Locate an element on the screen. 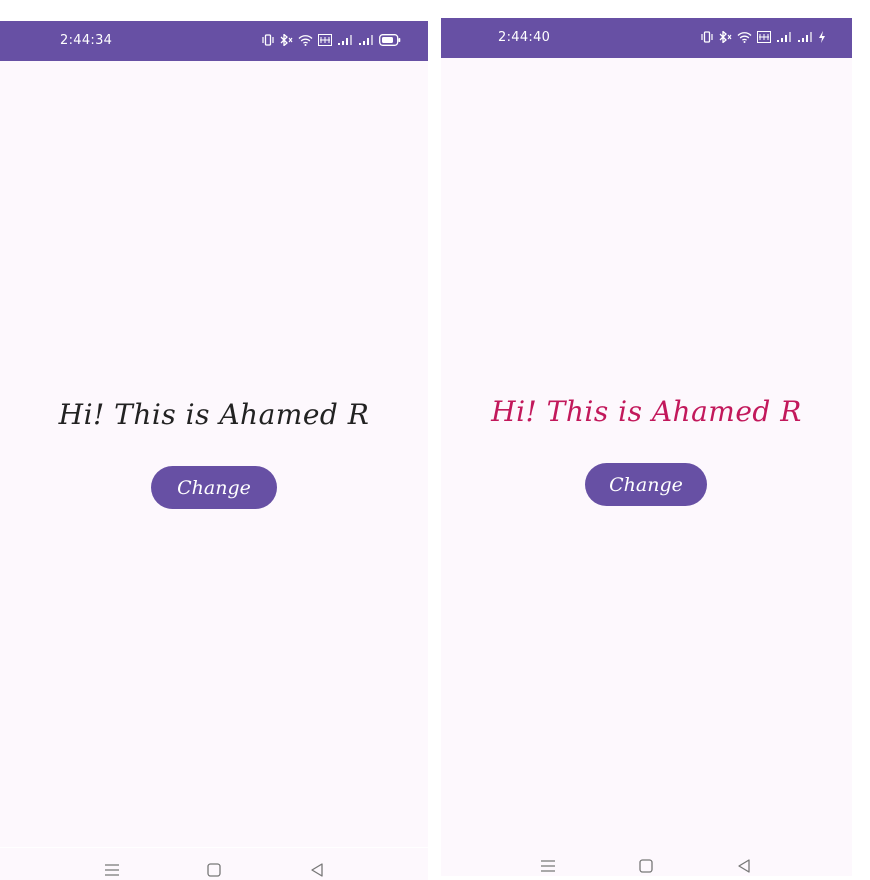 This screenshot has height=880, width=870. status-time: 2:44:34 is located at coordinates (86, 40).